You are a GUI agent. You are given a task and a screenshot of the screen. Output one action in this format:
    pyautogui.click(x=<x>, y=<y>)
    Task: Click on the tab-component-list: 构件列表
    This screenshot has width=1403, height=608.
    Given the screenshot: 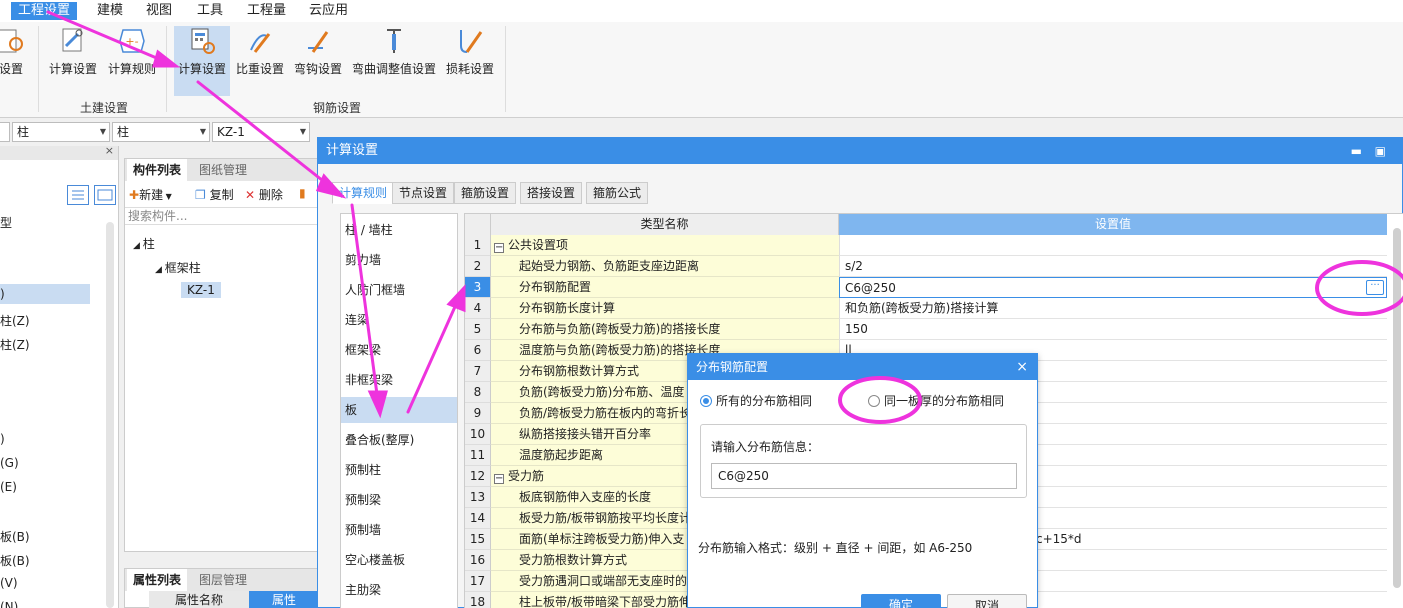 What is the action you would take?
    pyautogui.click(x=157, y=170)
    